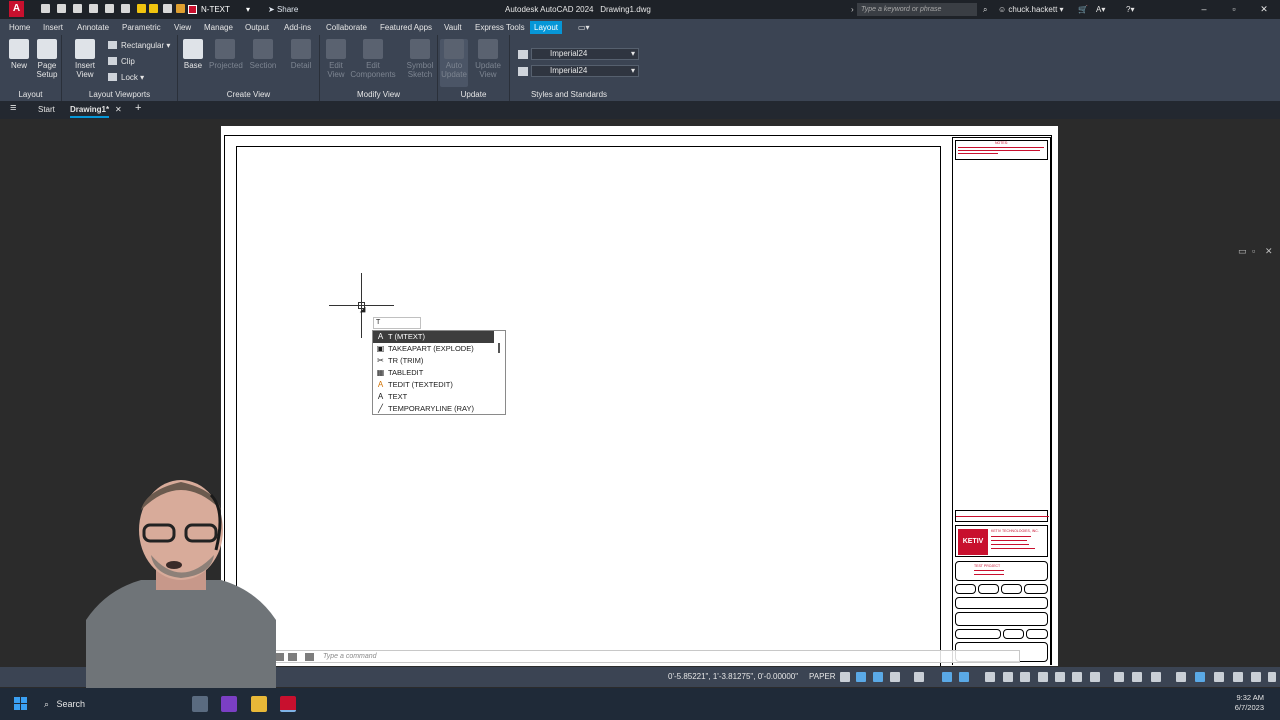  Describe the element at coordinates (433, 349) in the screenshot. I see `autocomplete-item: ▣ TAKEAPART (EXPLODE)` at that location.